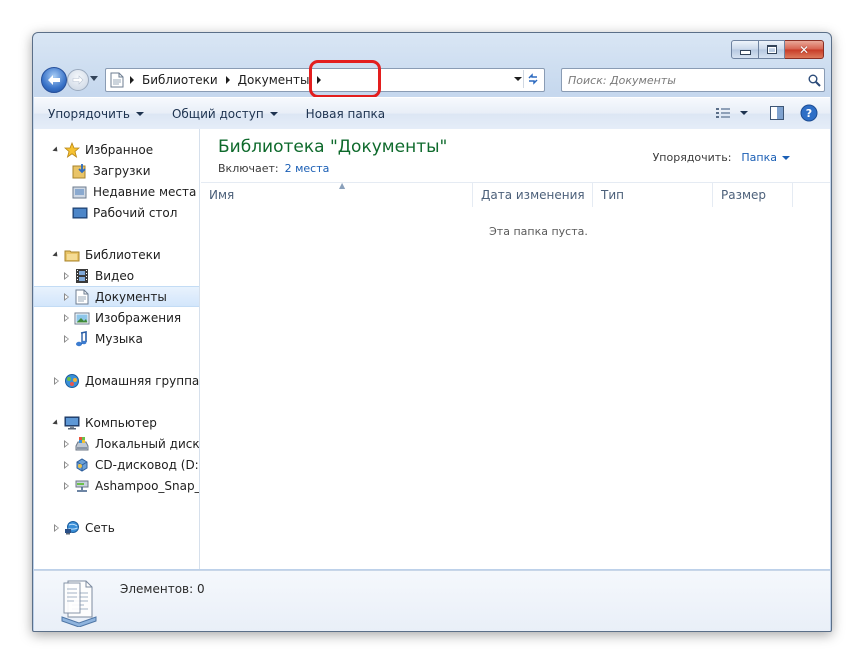 The width and height of the screenshot is (864, 664). Describe the element at coordinates (116, 485) in the screenshot. I see `nav-network-drive: Ashampoo_Snap_10` at that location.